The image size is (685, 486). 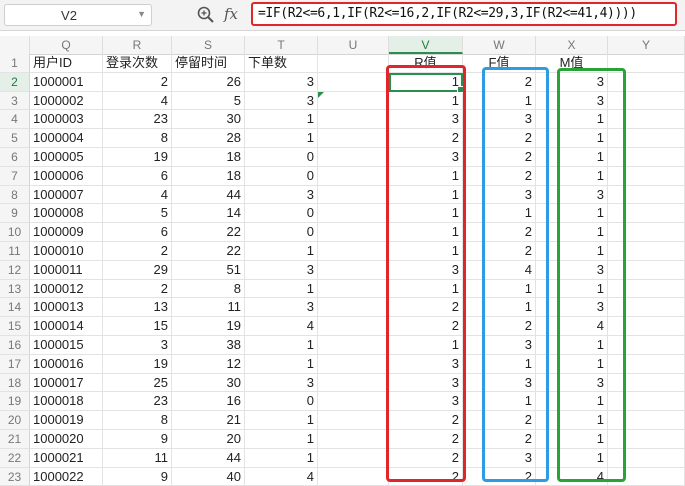 I want to click on cell-s: 51, so click(x=208, y=270).